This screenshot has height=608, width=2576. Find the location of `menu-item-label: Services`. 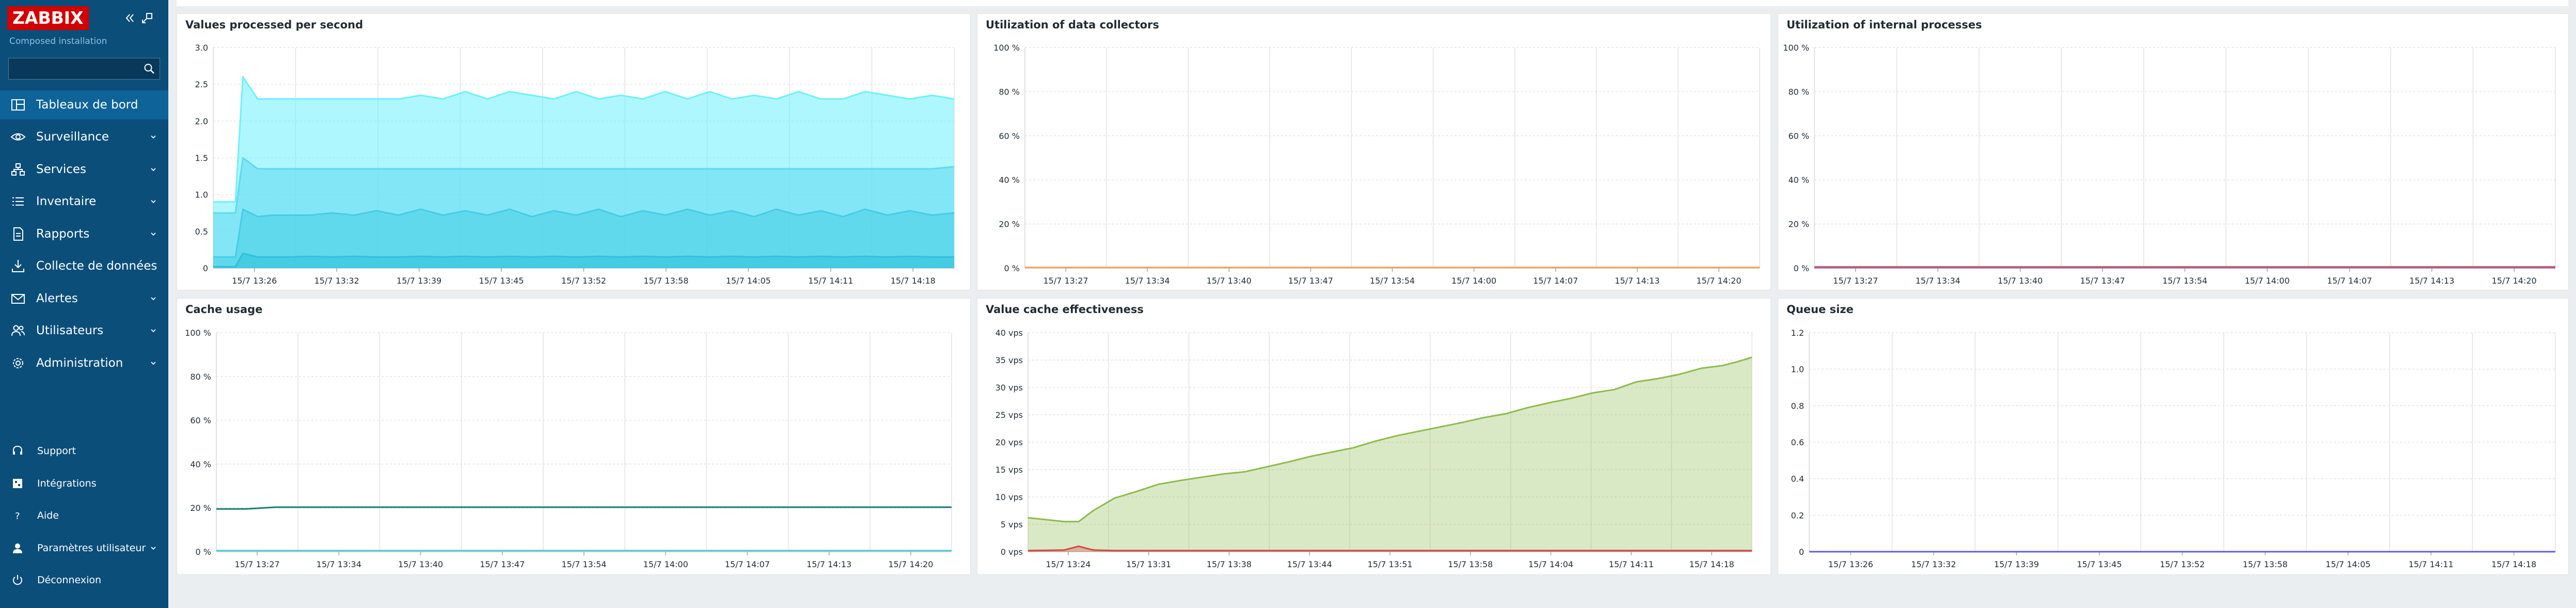

menu-item-label: Services is located at coordinates (61, 169).